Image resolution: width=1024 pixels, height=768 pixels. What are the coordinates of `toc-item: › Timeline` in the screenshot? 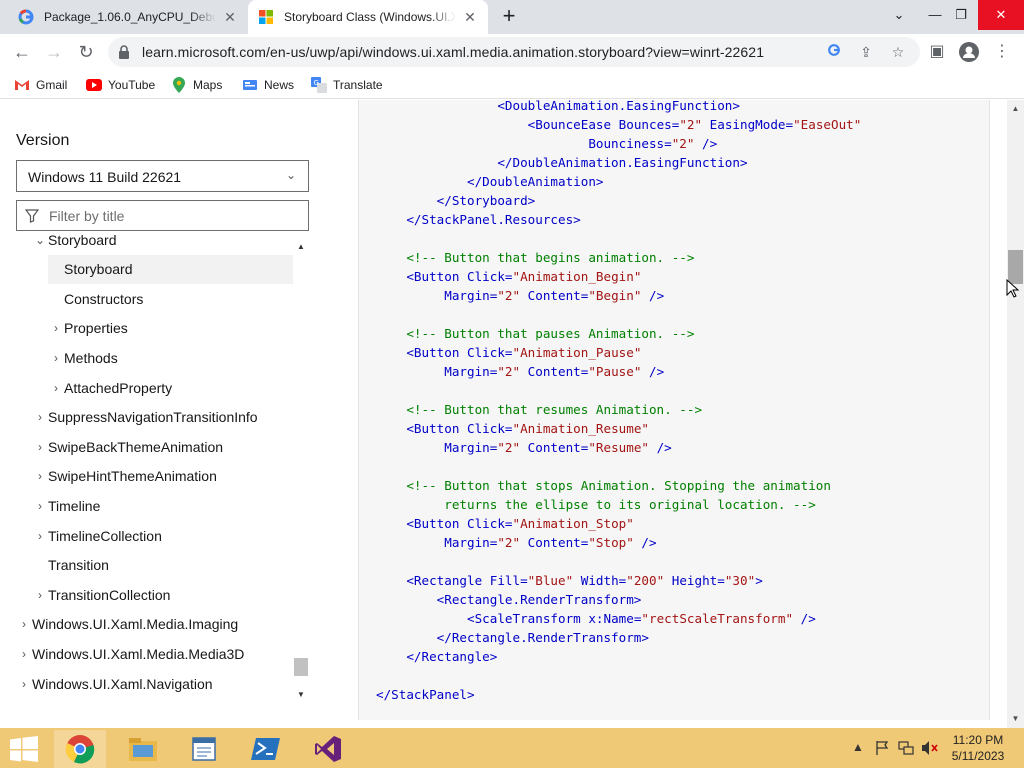 It's located at (146, 505).